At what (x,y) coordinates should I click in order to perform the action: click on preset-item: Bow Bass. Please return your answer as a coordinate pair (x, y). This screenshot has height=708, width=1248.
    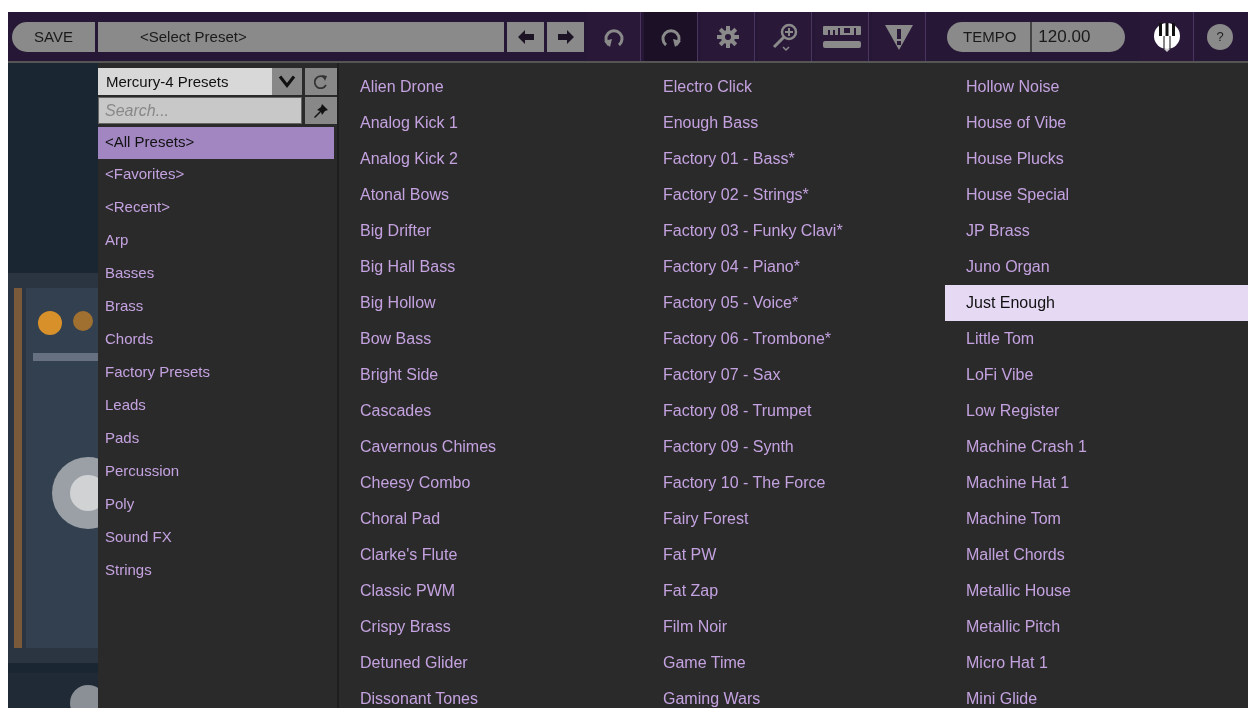
    Looking at the image, I should click on (490, 339).